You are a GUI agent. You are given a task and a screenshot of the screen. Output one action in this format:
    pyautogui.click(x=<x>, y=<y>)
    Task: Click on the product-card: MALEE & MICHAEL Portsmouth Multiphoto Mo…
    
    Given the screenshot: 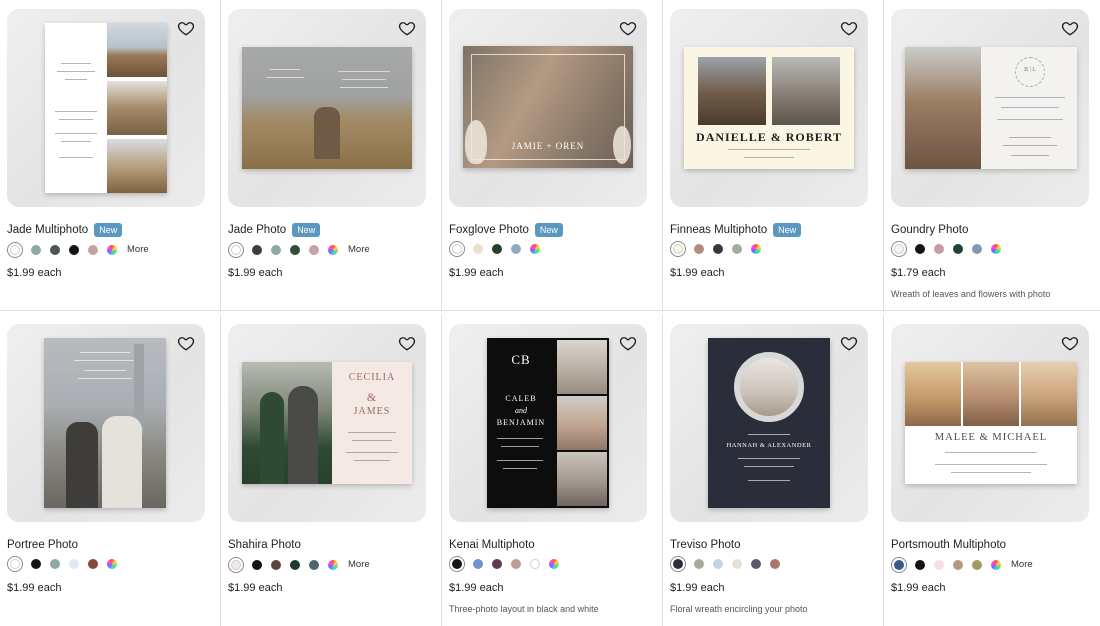 What is the action you would take?
    pyautogui.click(x=992, y=470)
    